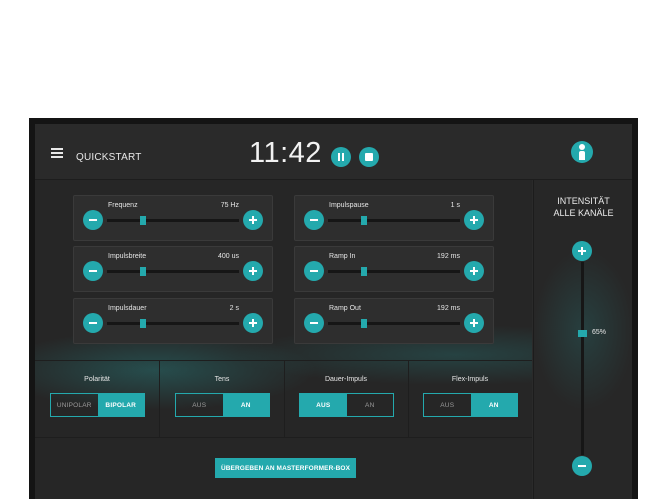  What do you see at coordinates (583, 213) in the screenshot?
I see `intensity-title-line: ALLE KANÄLE` at bounding box center [583, 213].